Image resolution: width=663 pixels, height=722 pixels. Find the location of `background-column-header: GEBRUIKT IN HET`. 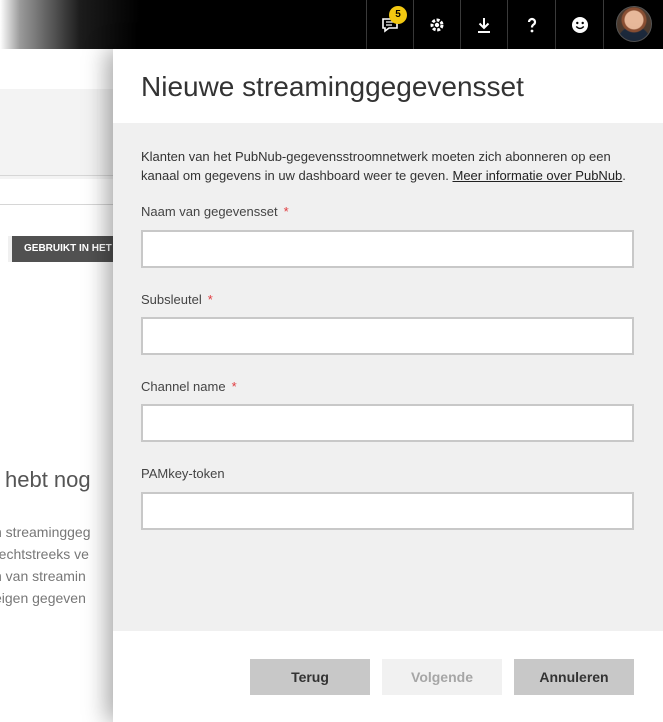

background-column-header: GEBRUIKT IN HET is located at coordinates (63, 249).